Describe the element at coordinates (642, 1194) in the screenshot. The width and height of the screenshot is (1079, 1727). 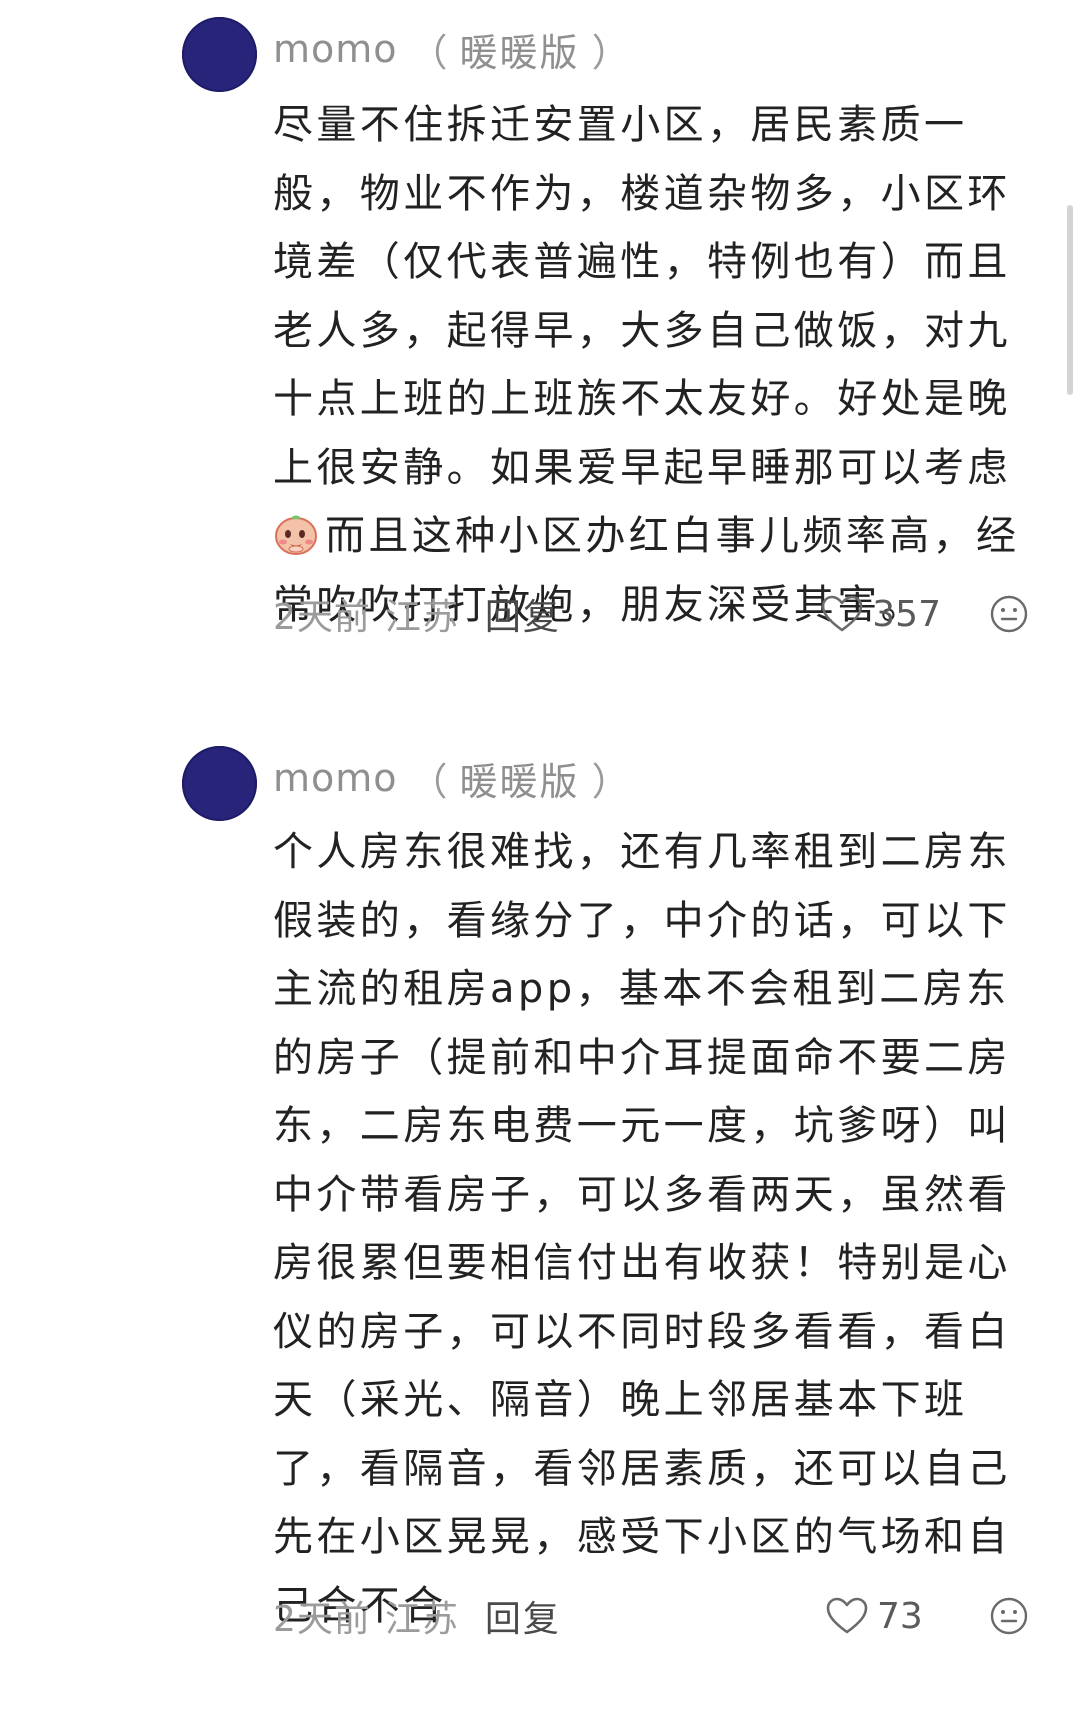
I see `comment-line: 中介带看房子，可以多看两天，虽然看` at that location.